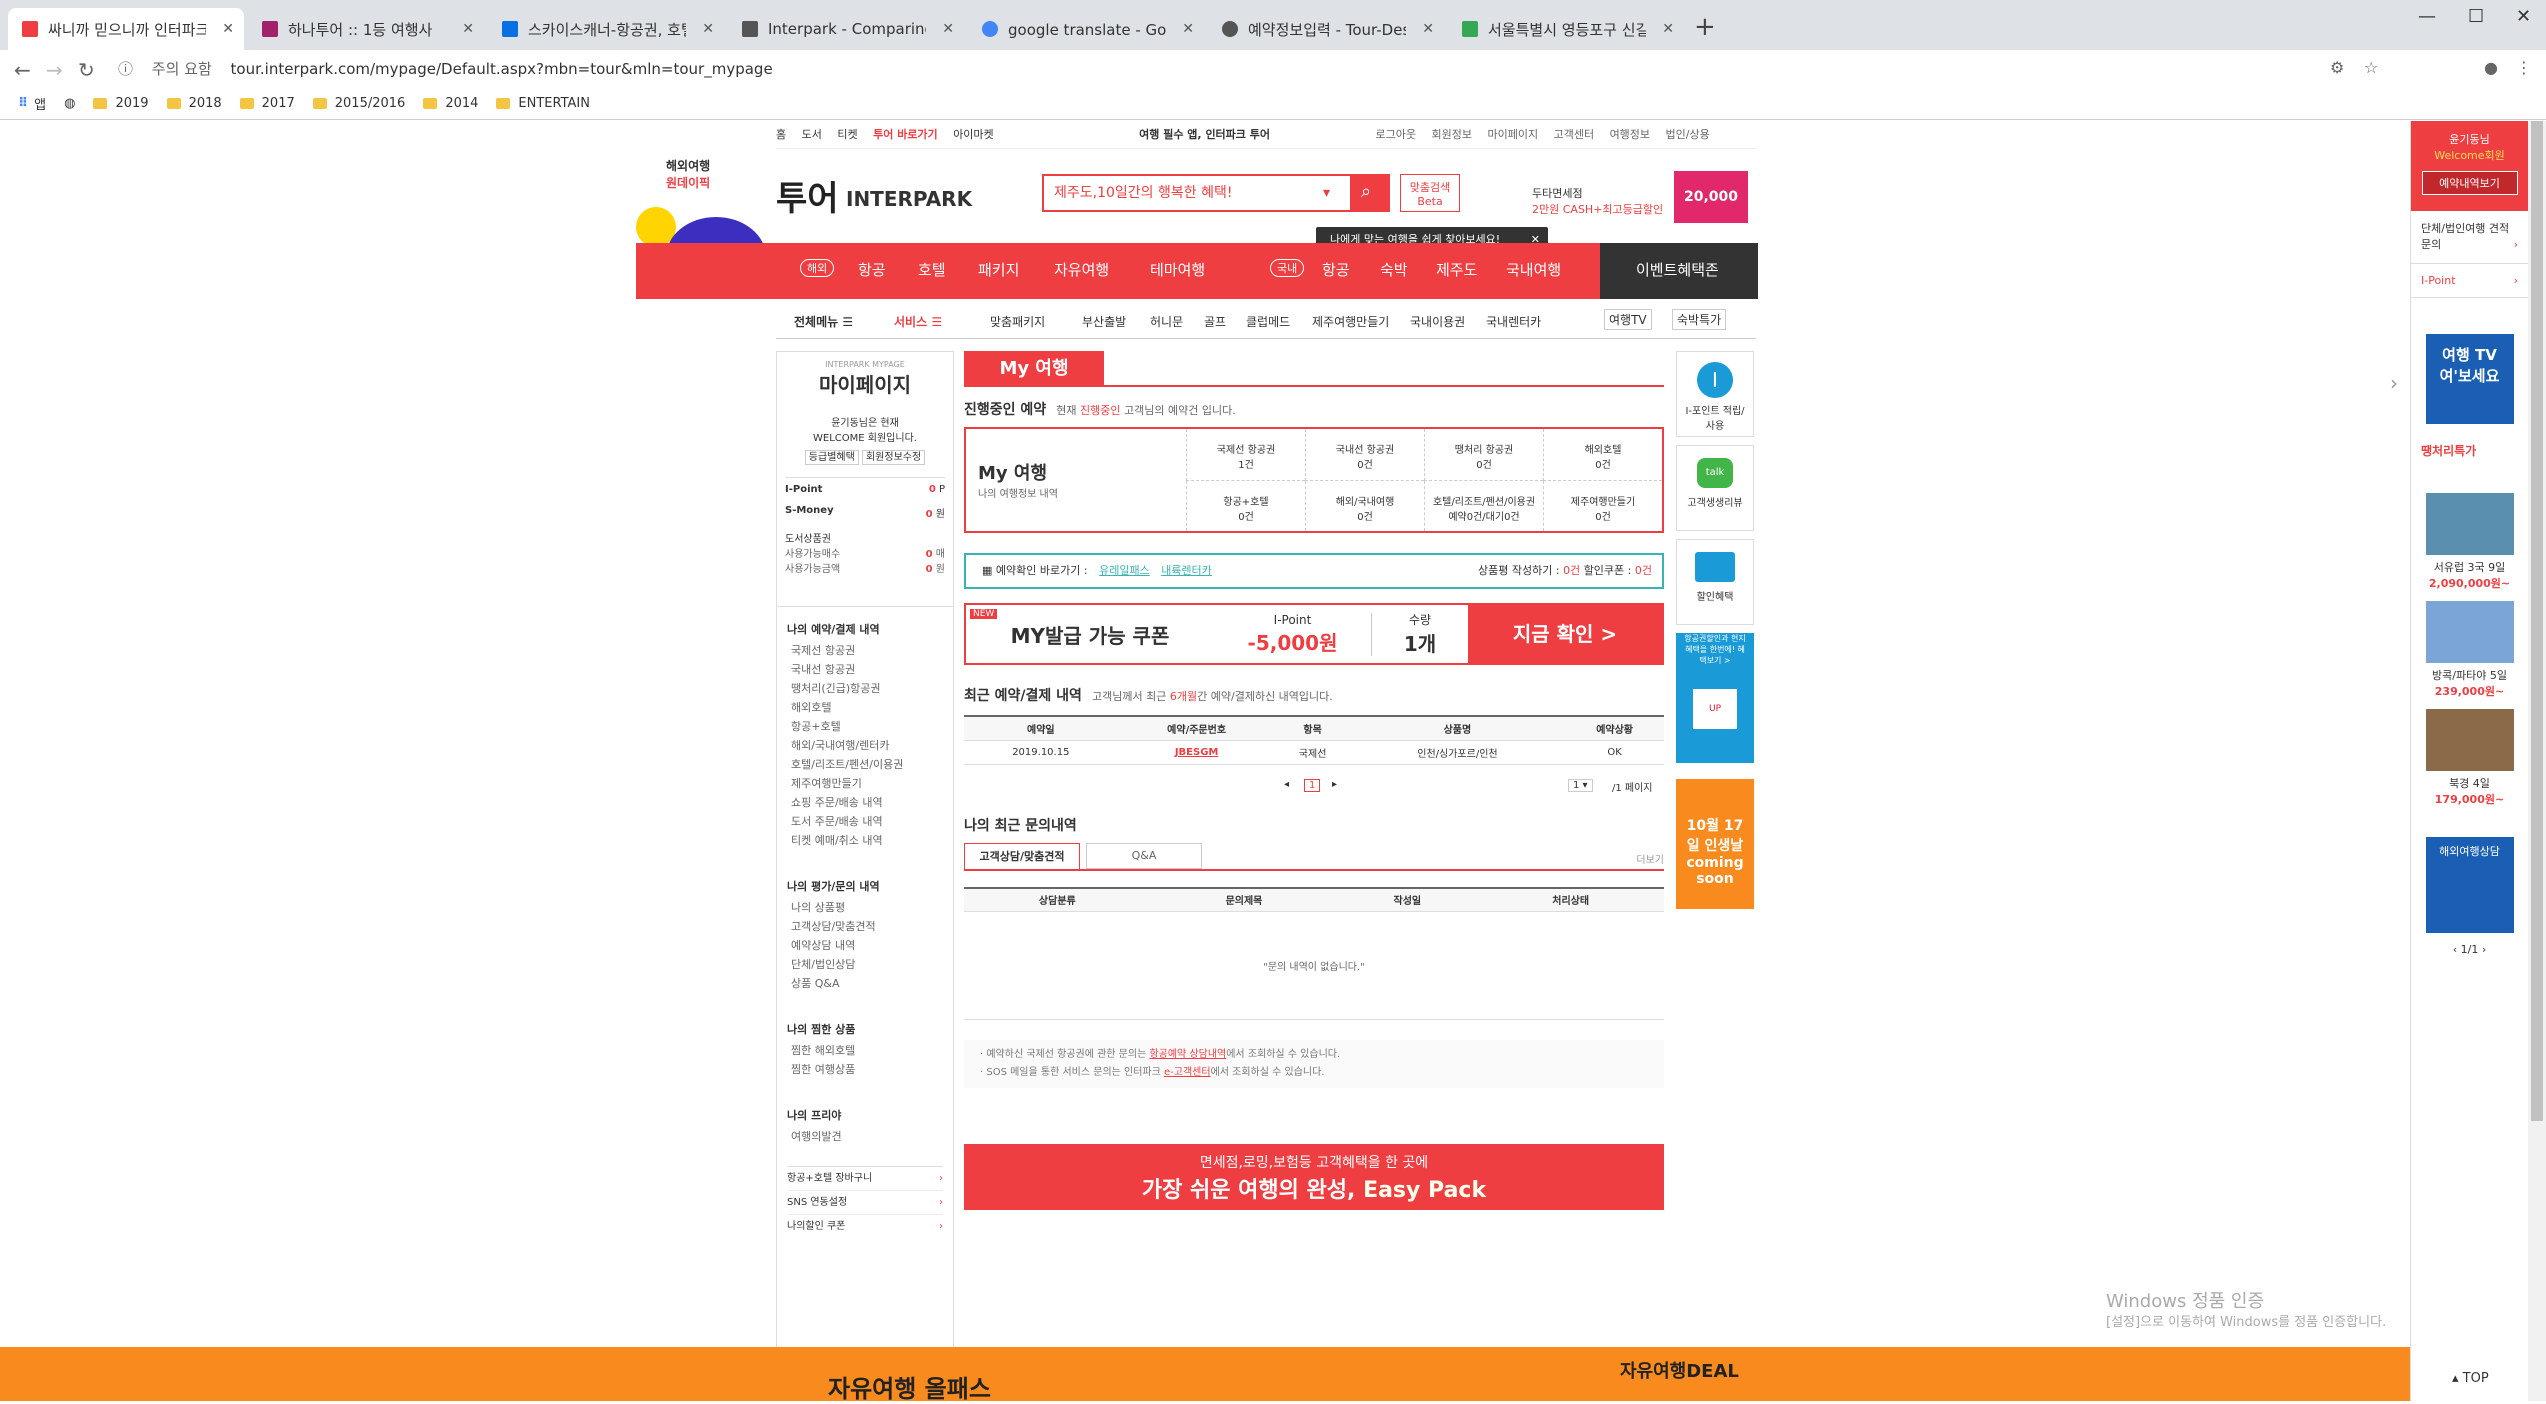 This screenshot has height=1404, width=2546. Describe the element at coordinates (2476, 16) in the screenshot. I see `maximize-button: ☐` at that location.